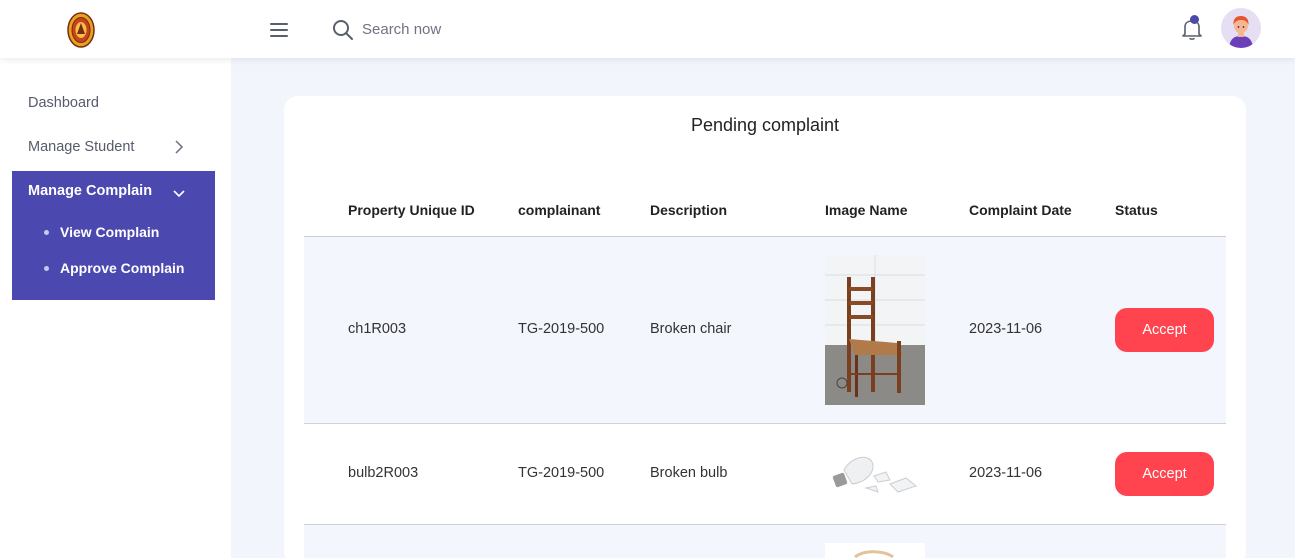 This screenshot has height=558, width=1295. I want to click on search-input, so click(492, 29).